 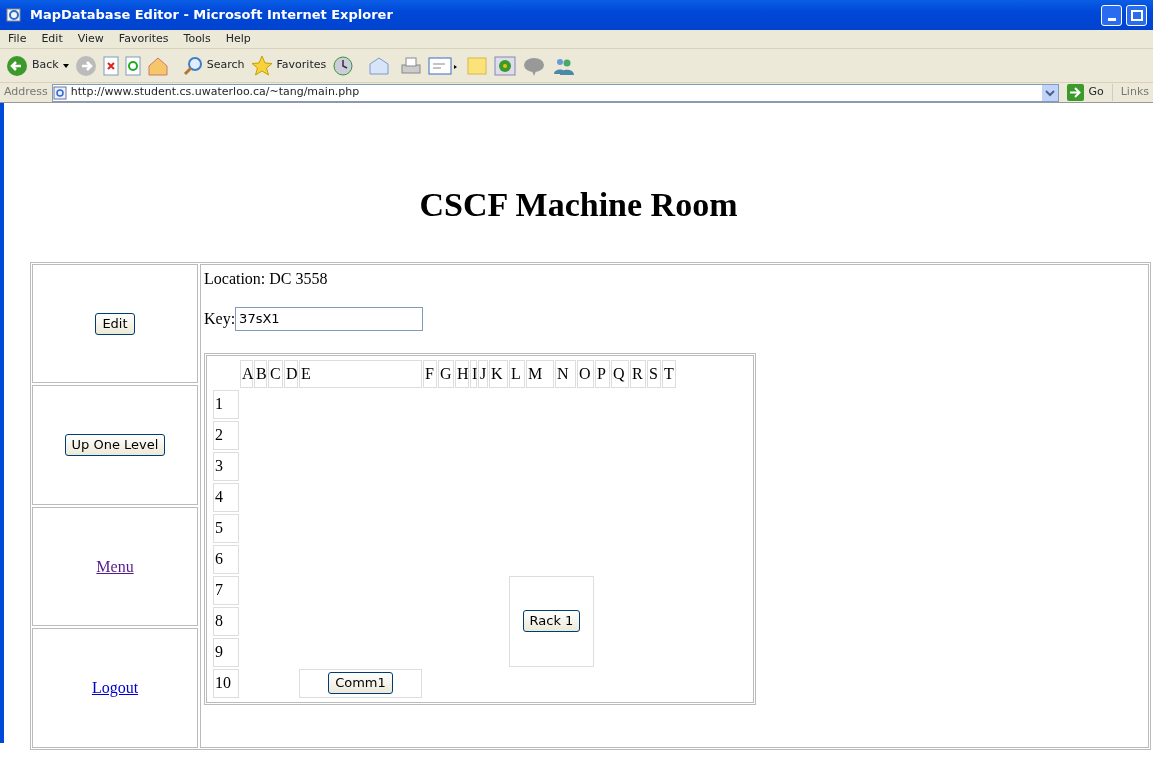 What do you see at coordinates (37, 65) in the screenshot?
I see `back-button: Back` at bounding box center [37, 65].